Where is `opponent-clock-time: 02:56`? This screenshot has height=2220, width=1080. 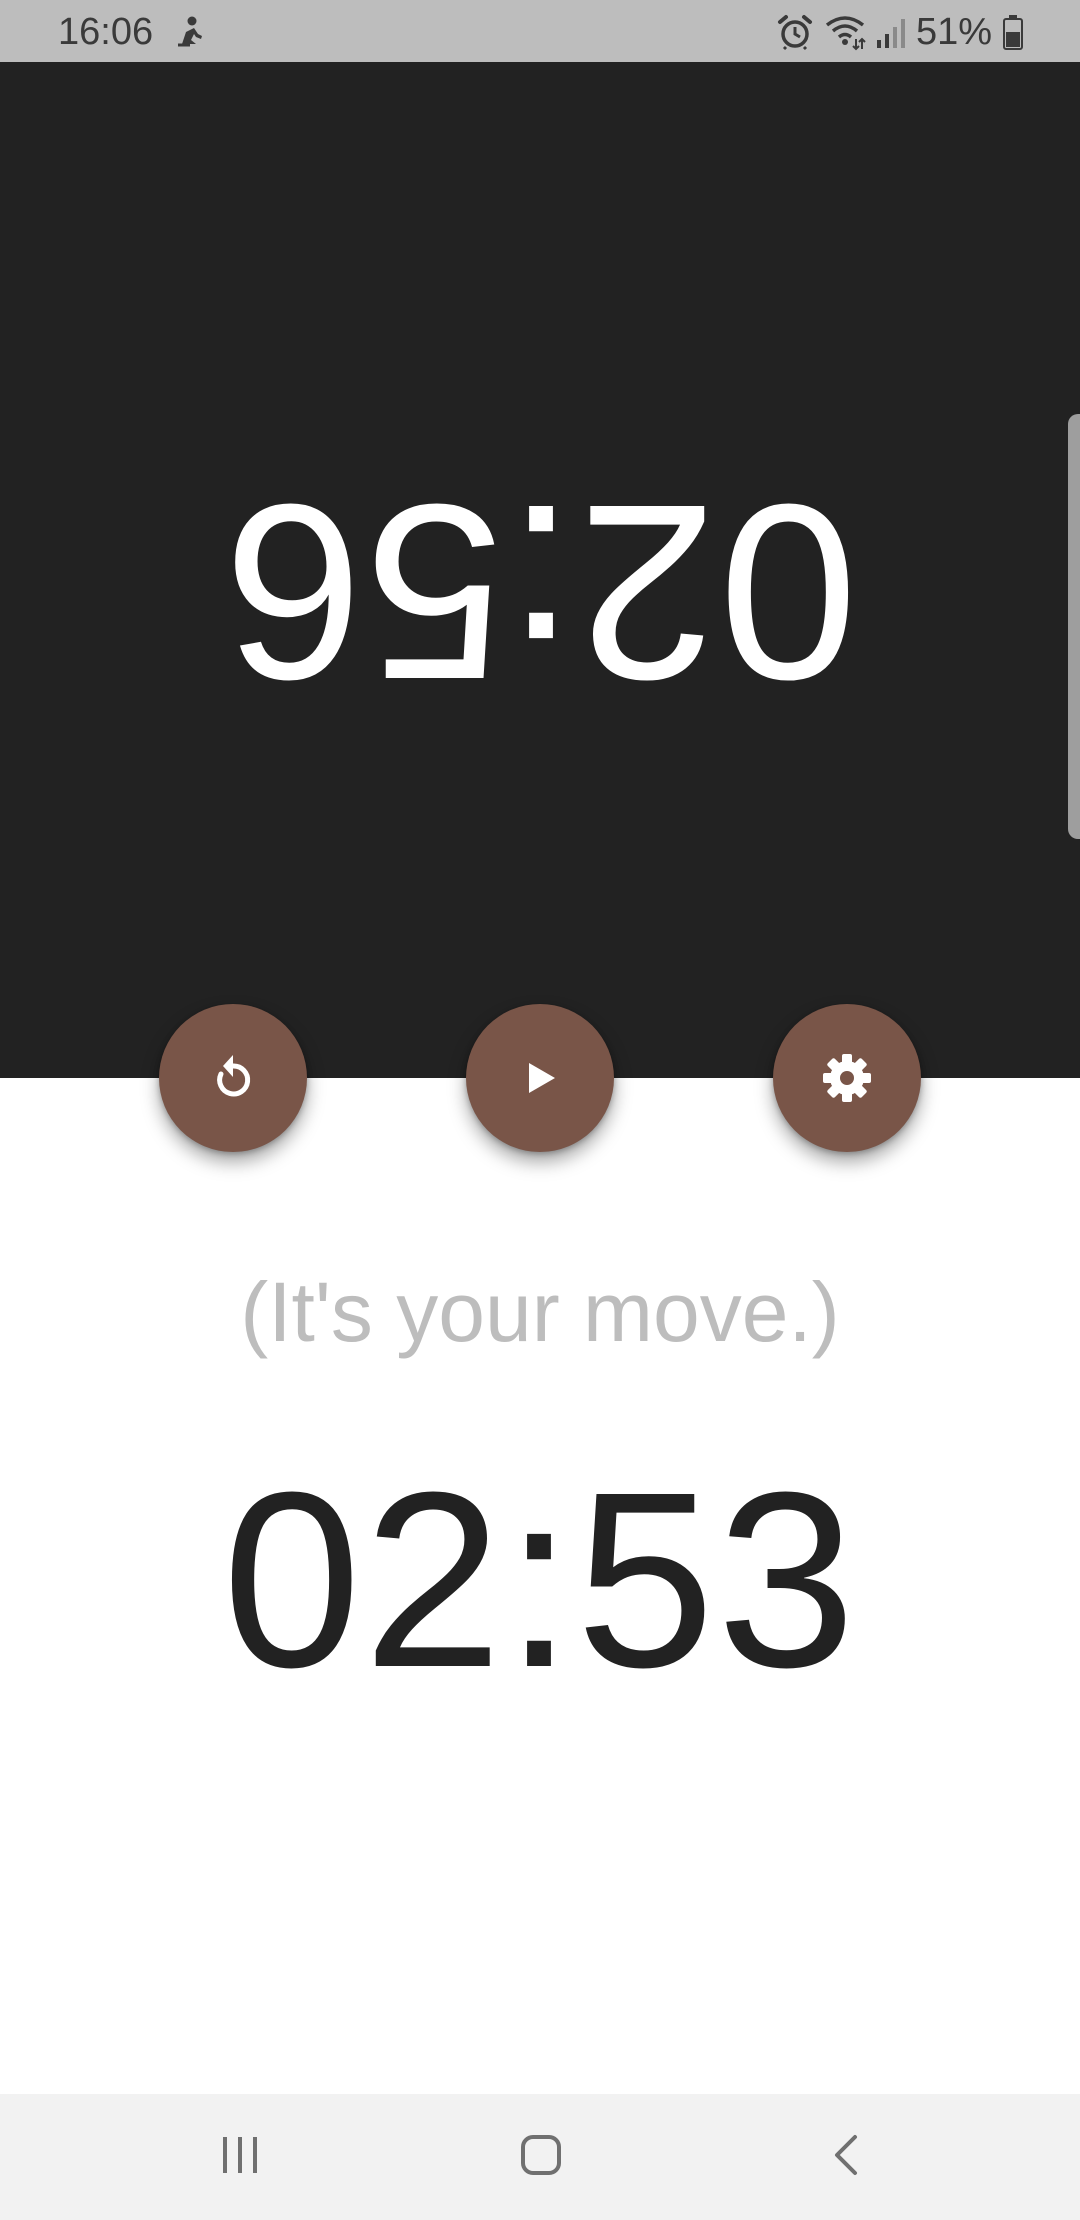 opponent-clock-time: 02:56 is located at coordinates (540, 592).